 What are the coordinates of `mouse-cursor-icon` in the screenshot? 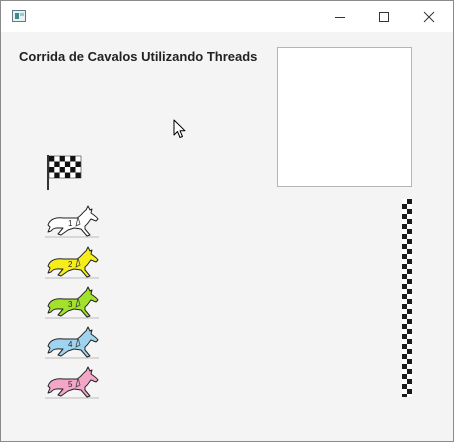 It's located at (179, 128).